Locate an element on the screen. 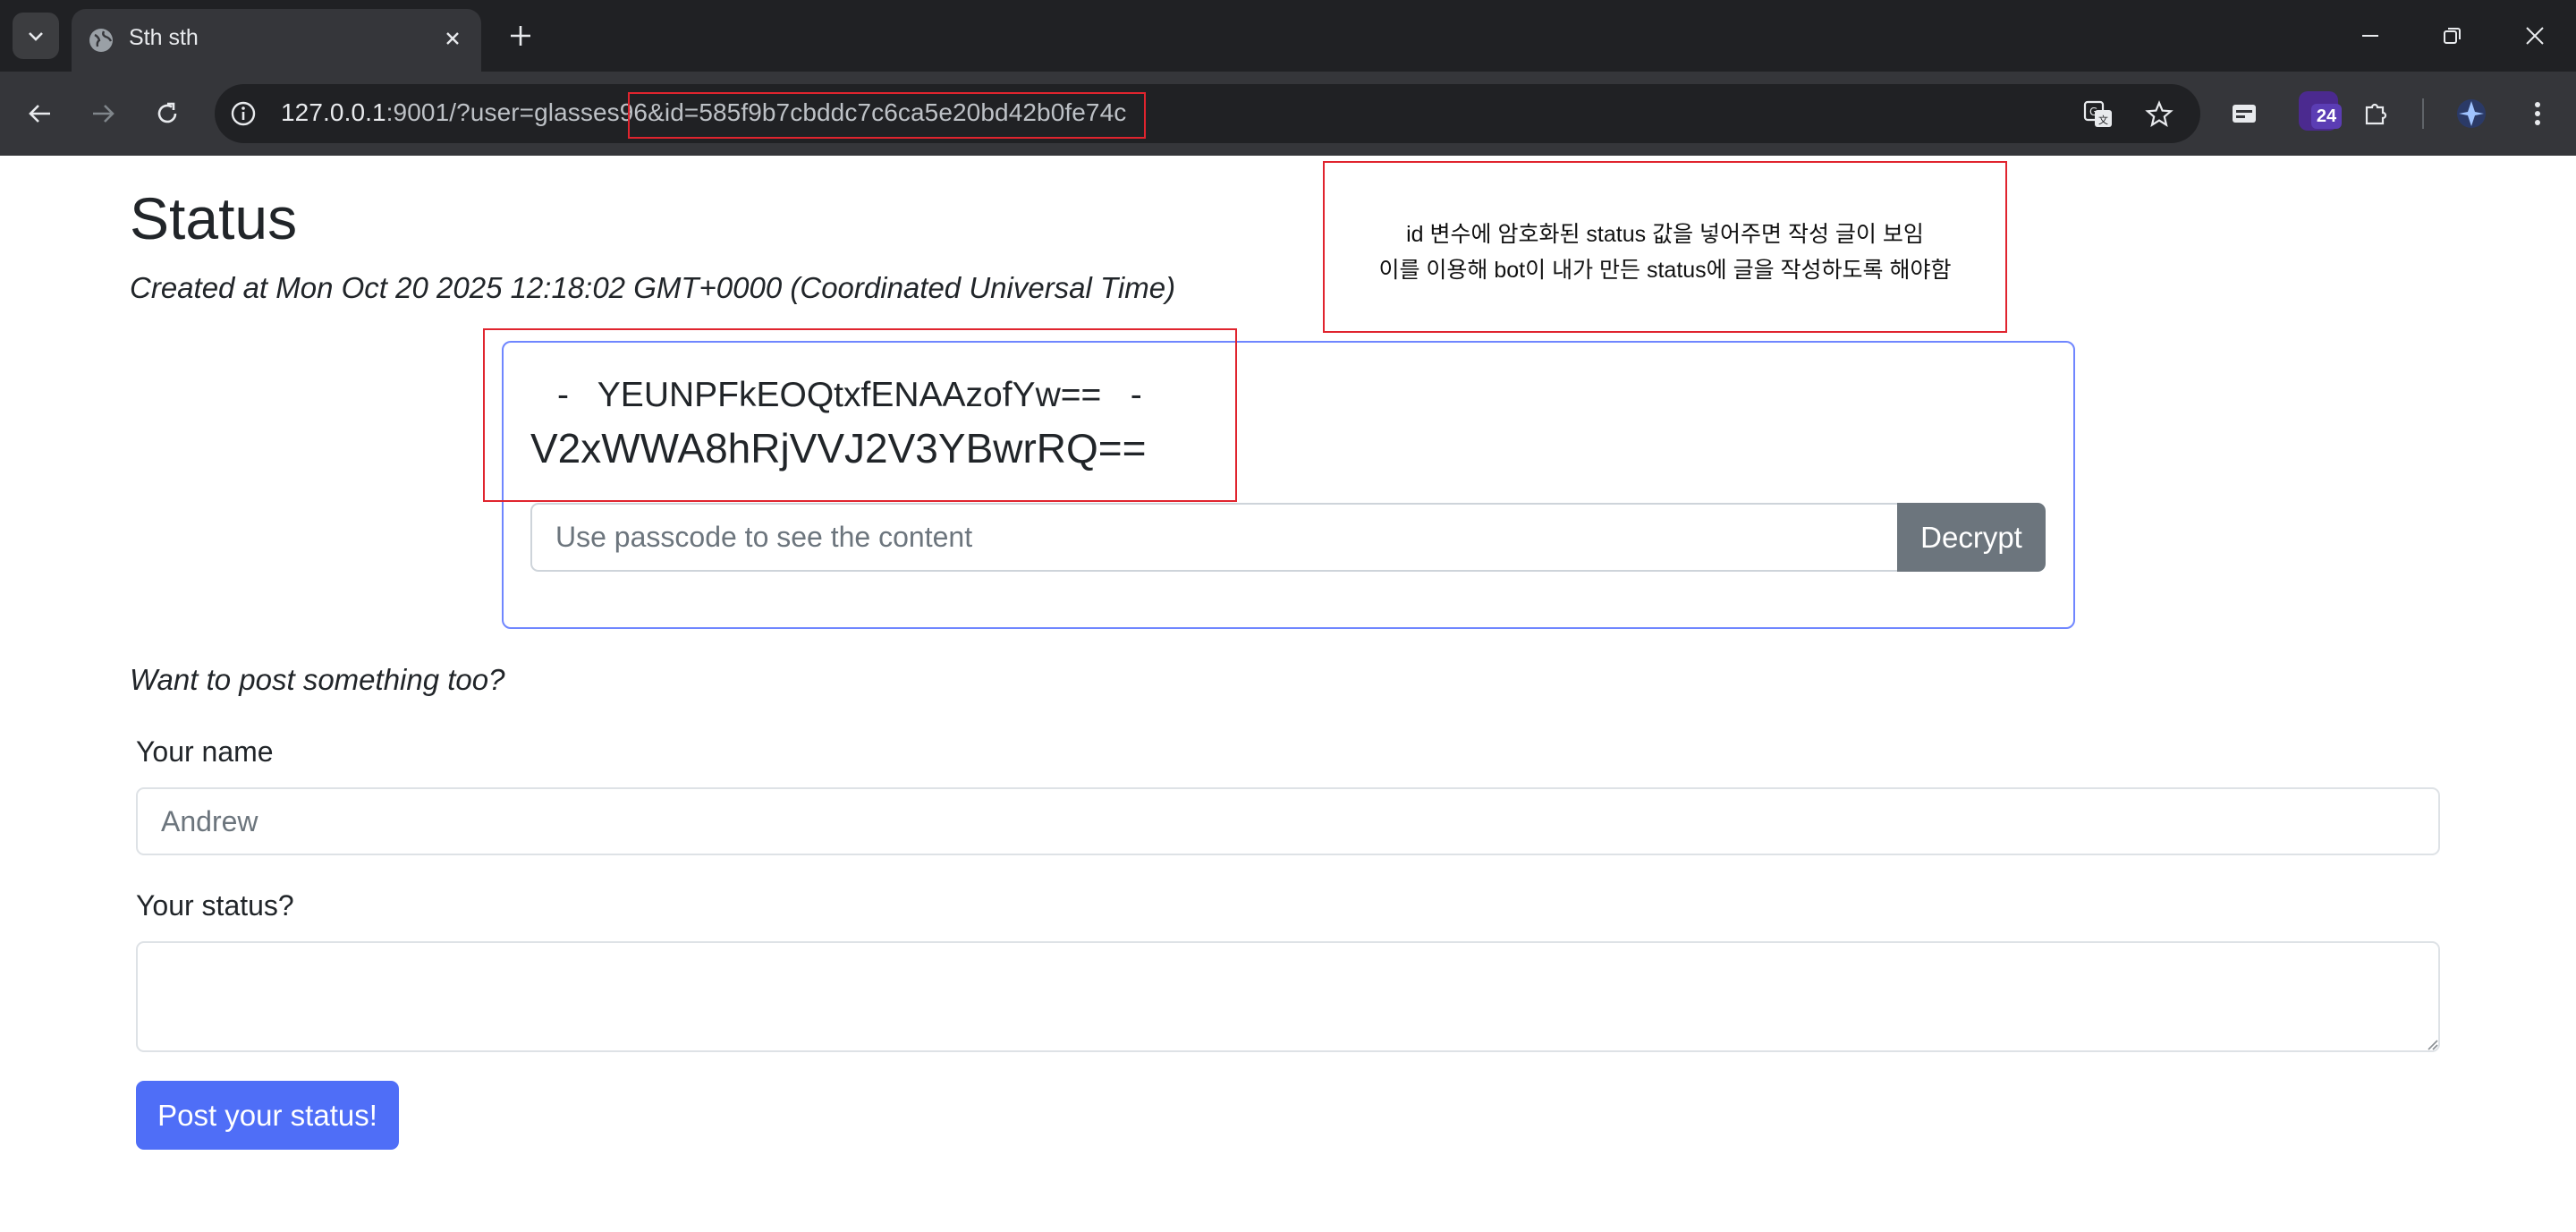 Image resolution: width=2576 pixels, height=1232 pixels. translate-button: G 文 is located at coordinates (2098, 114).